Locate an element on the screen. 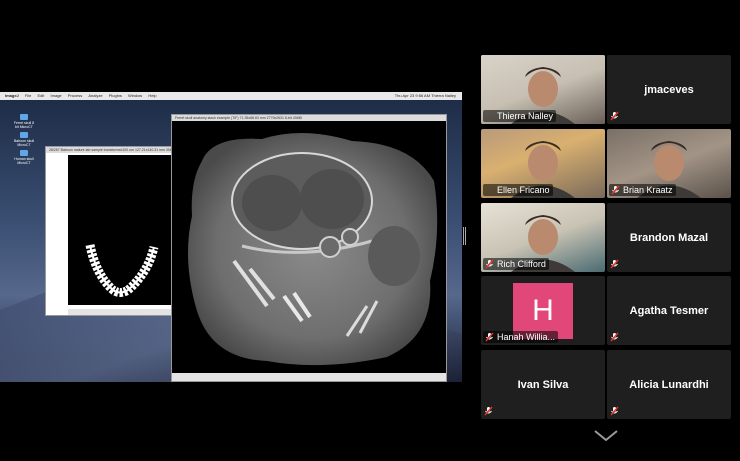  menu-window: Window is located at coordinates (135, 95).